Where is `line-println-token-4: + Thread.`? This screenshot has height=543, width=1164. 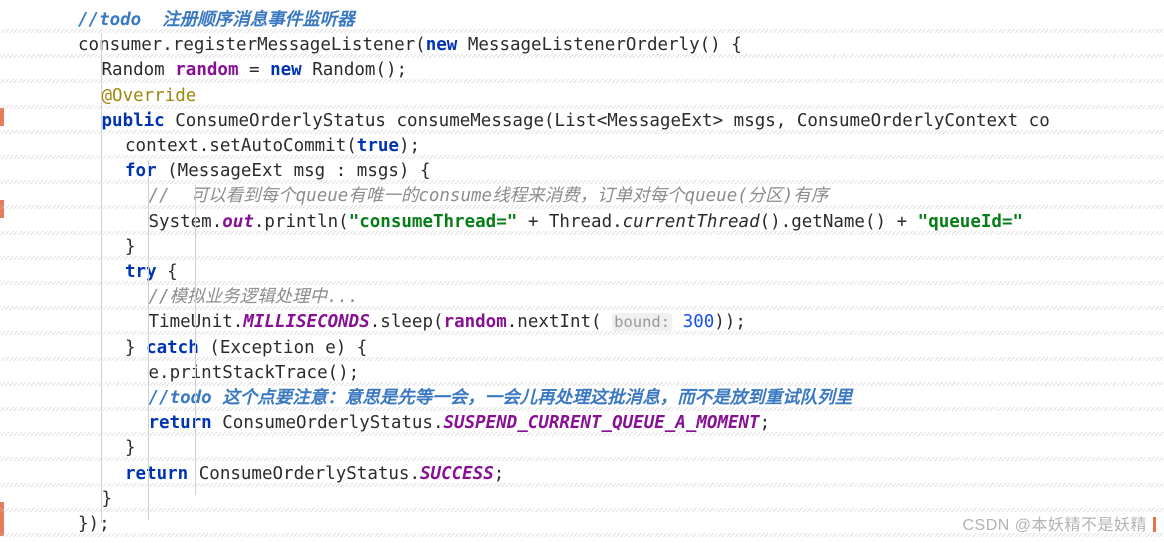
line-println-token-4: + Thread. is located at coordinates (570, 221).